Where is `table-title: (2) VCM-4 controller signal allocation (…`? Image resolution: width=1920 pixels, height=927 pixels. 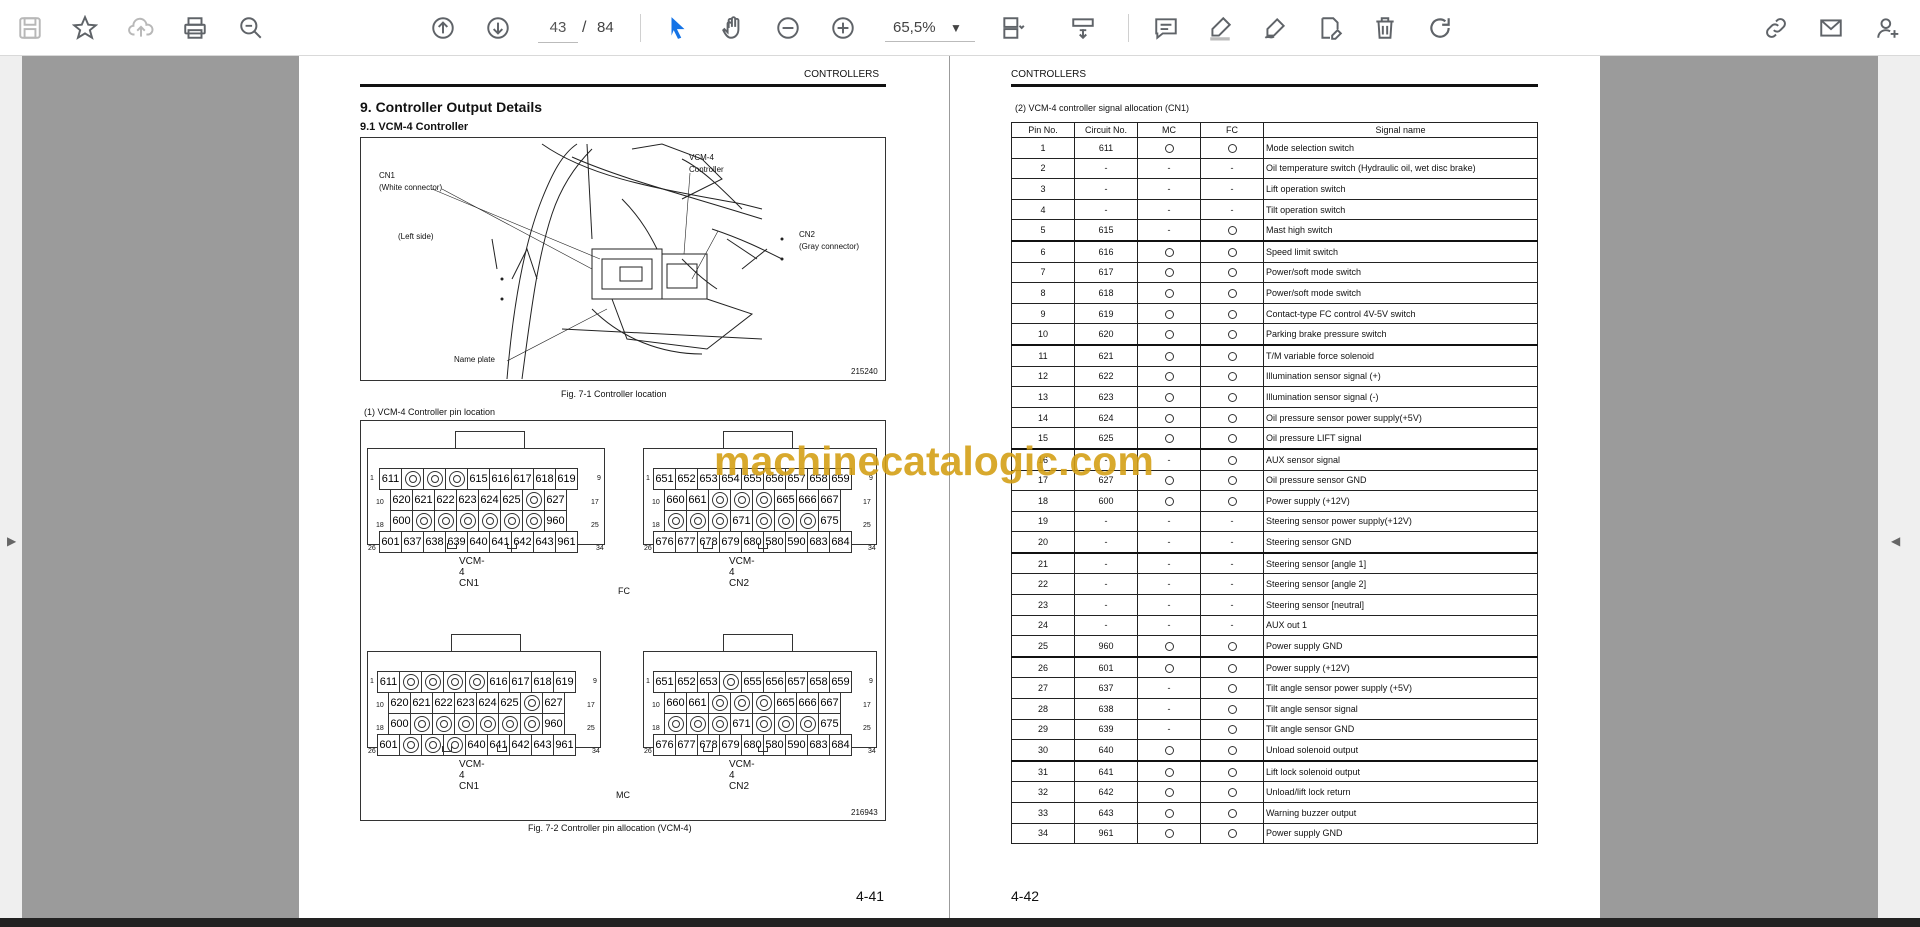 table-title: (2) VCM-4 controller signal allocation (… is located at coordinates (1102, 108).